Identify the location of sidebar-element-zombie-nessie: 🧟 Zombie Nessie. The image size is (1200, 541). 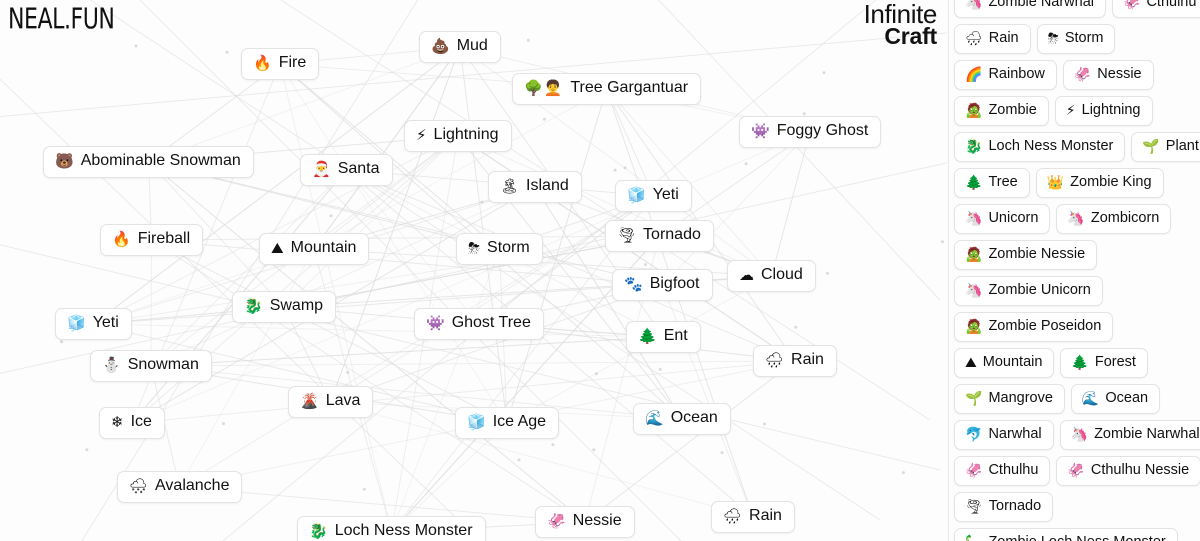
(1026, 255).